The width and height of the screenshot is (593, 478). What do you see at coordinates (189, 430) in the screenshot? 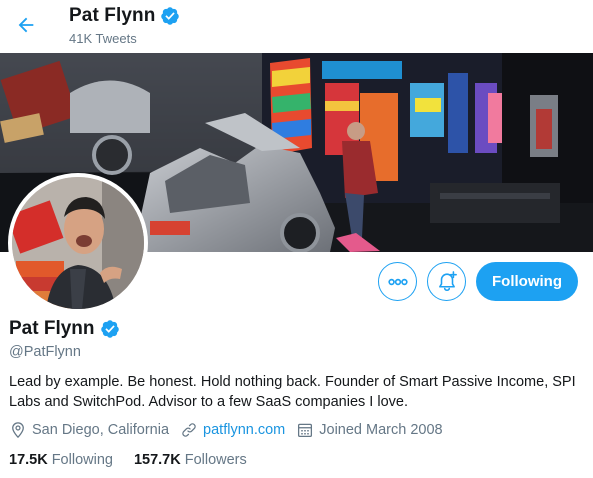
I see `link-icon` at bounding box center [189, 430].